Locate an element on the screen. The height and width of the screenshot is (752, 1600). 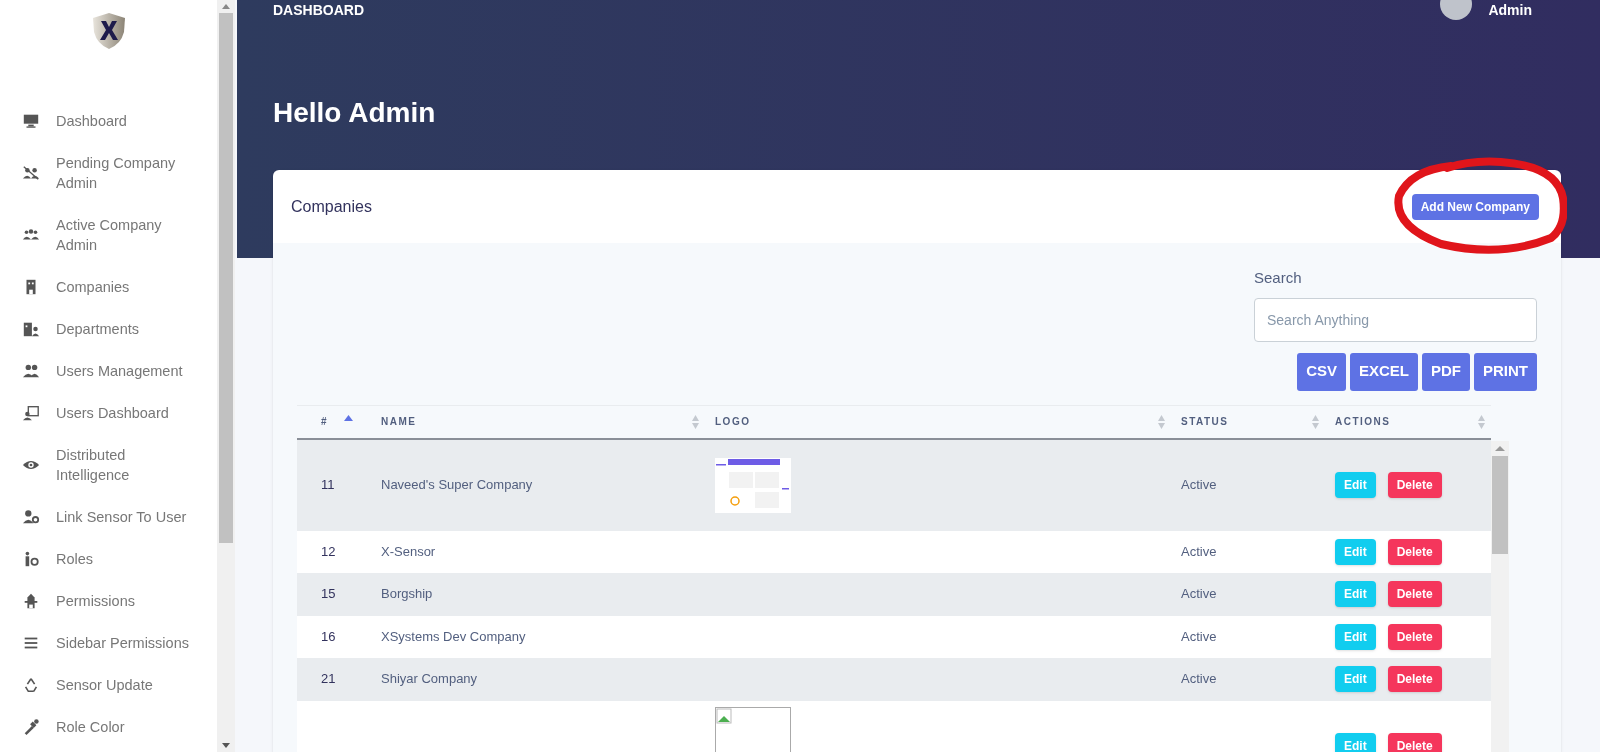
sidebar-item: Users Management is located at coordinates (108, 371).